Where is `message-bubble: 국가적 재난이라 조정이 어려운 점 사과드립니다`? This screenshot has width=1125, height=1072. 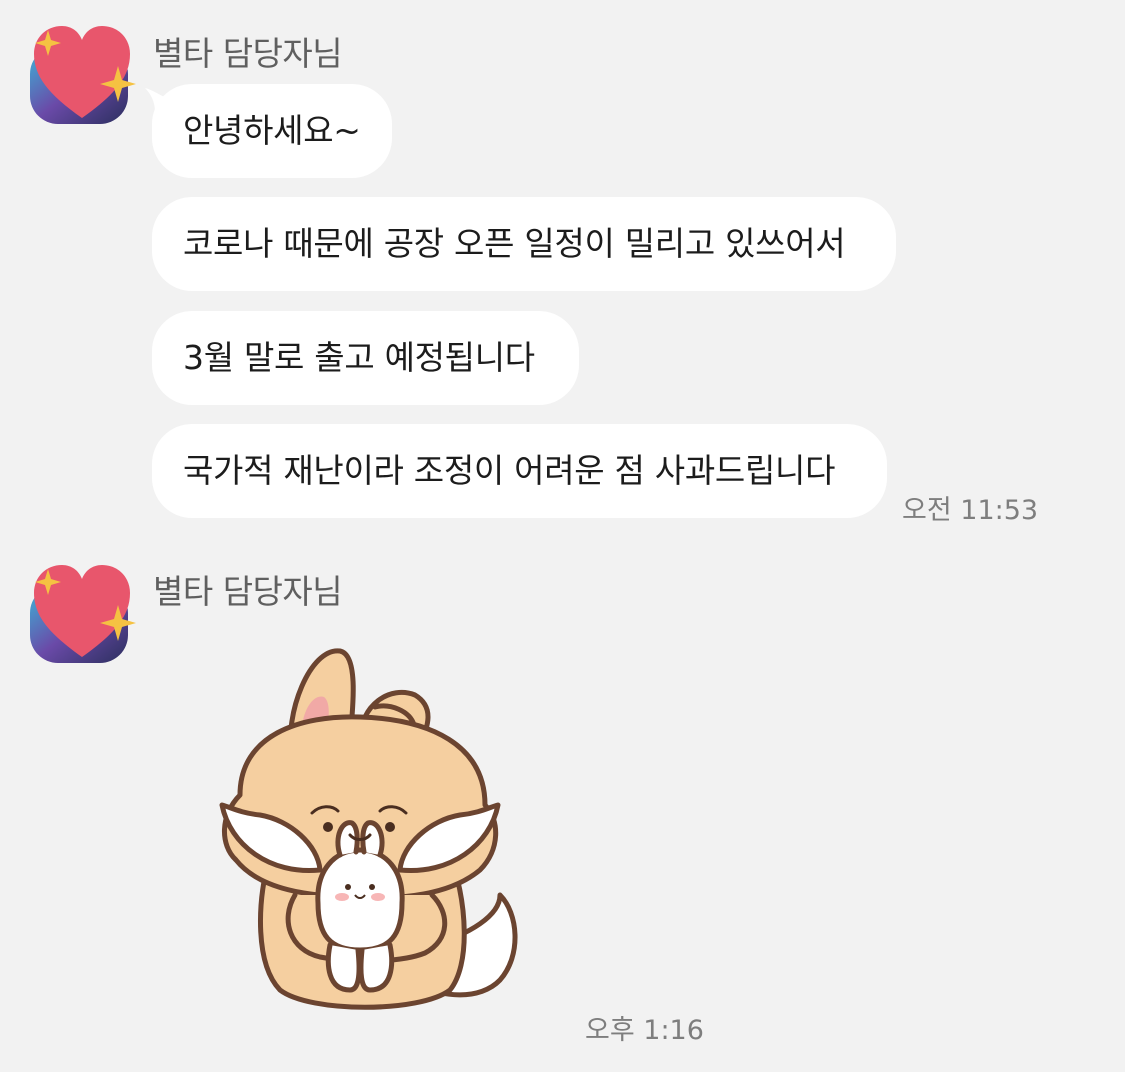 message-bubble: 국가적 재난이라 조정이 어려운 점 사과드립니다 is located at coordinates (519, 471).